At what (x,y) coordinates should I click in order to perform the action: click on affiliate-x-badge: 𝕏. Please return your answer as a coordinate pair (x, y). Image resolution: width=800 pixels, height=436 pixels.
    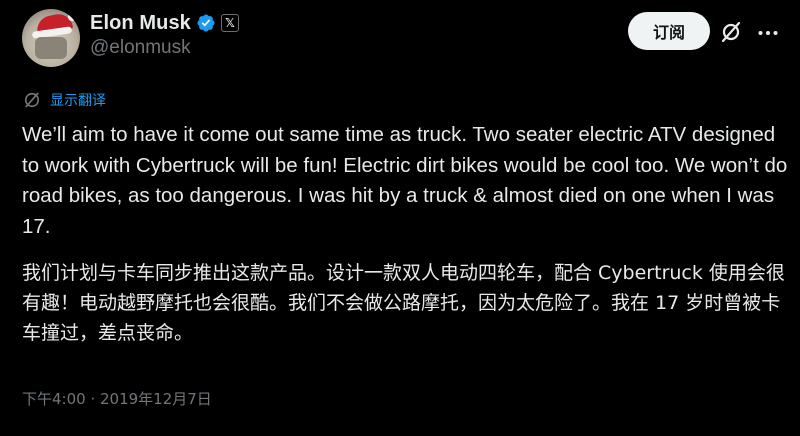
    Looking at the image, I should click on (229, 23).